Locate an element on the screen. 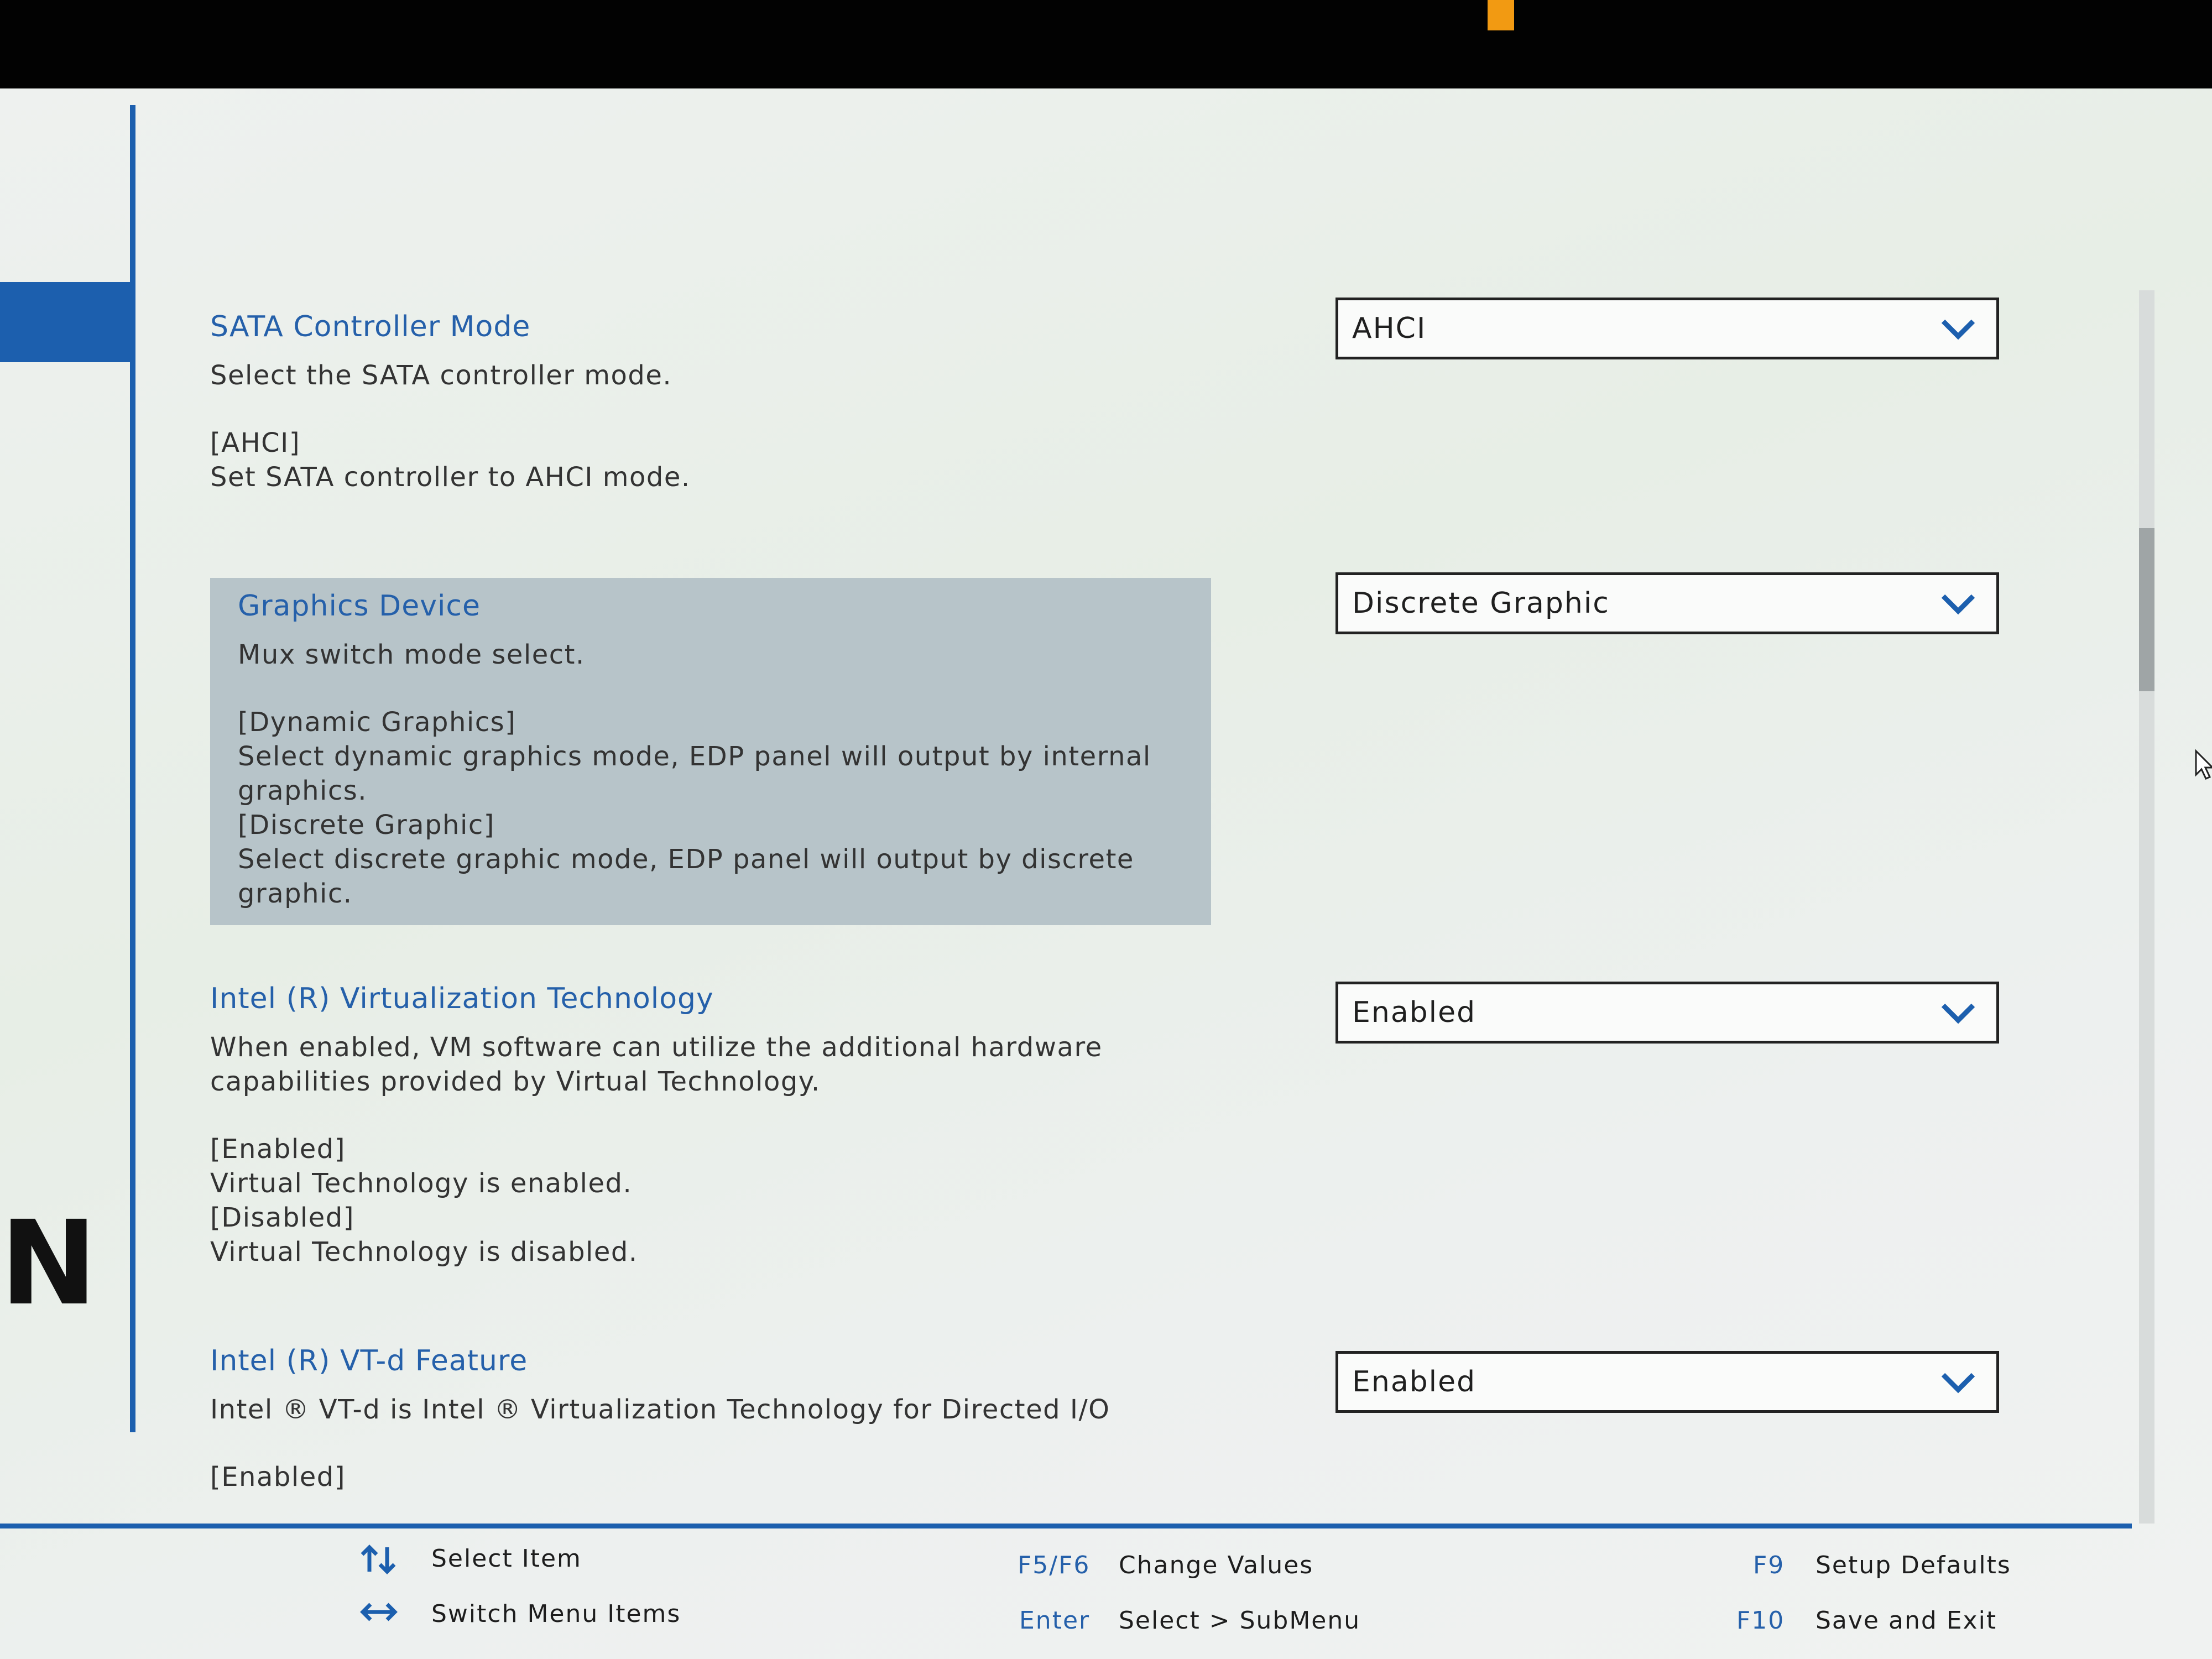 This screenshot has height=1659, width=2212. graphics-device-dropdown: Discrete Graphic is located at coordinates (1667, 603).